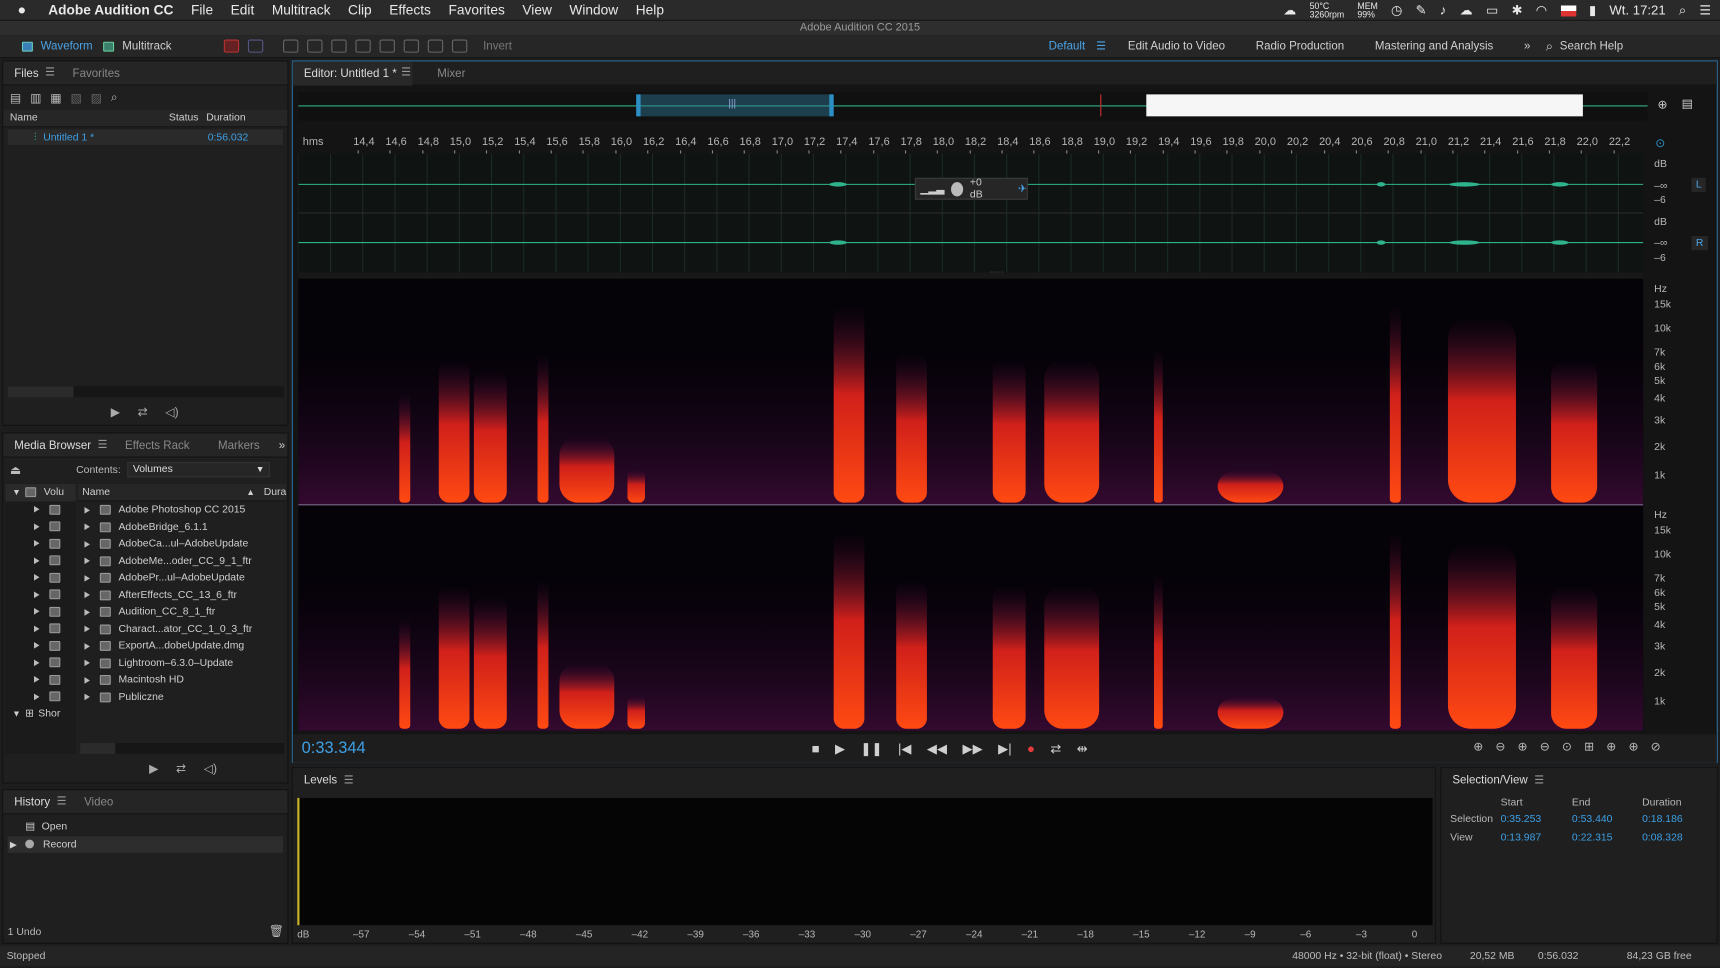  I want to click on levels-menu-icon: ☰, so click(349, 780).